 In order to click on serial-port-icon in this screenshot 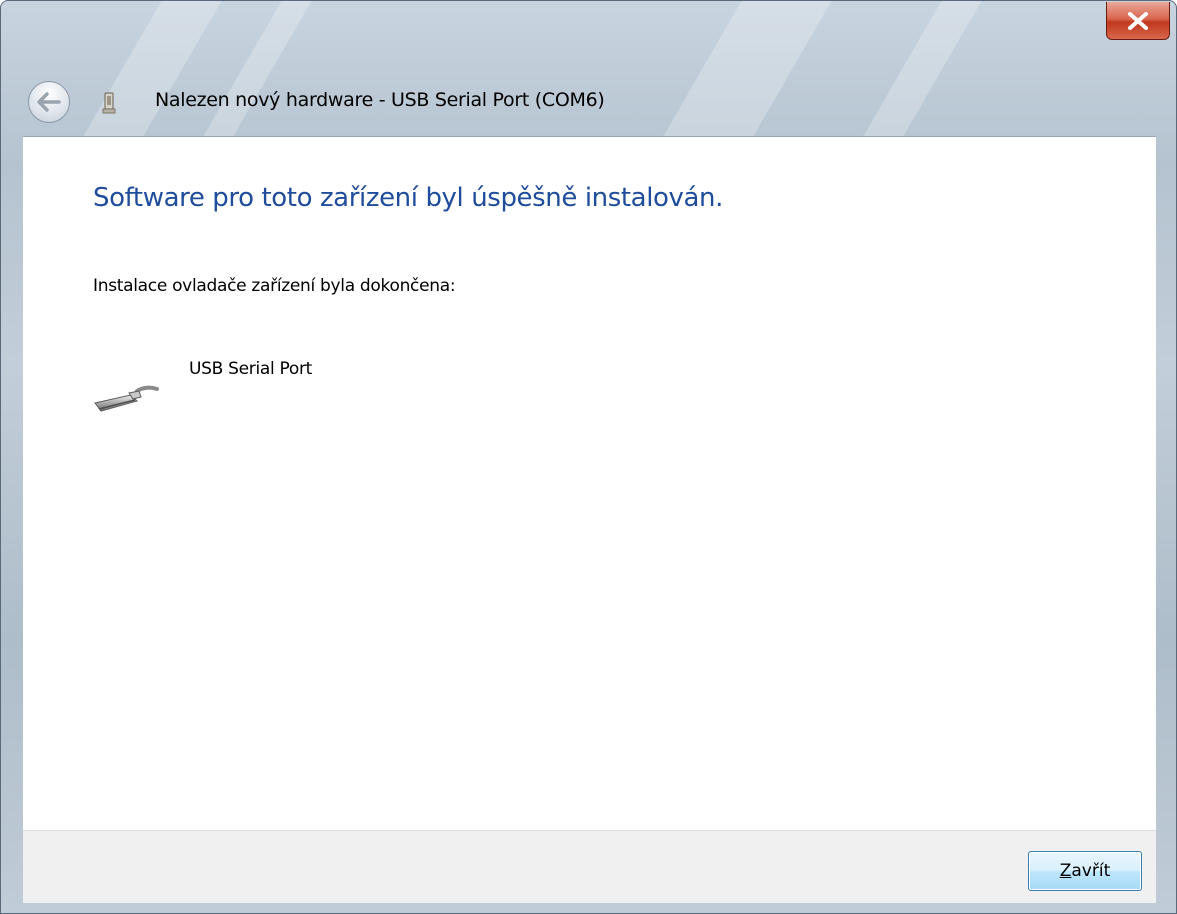, I will do `click(126, 399)`.